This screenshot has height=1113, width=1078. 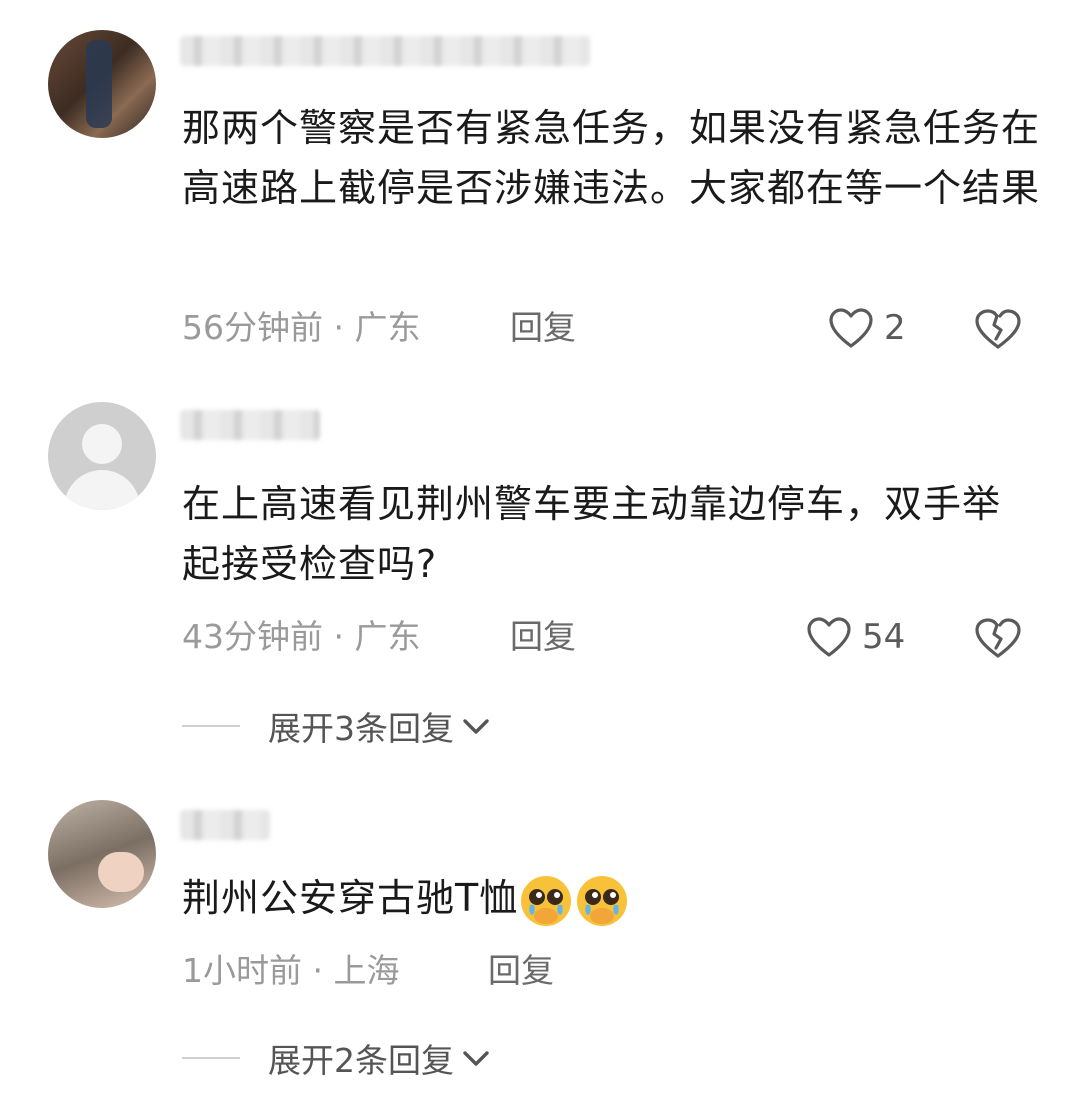 I want to click on expand-replies-label: 展开3条回复, so click(x=361, y=728).